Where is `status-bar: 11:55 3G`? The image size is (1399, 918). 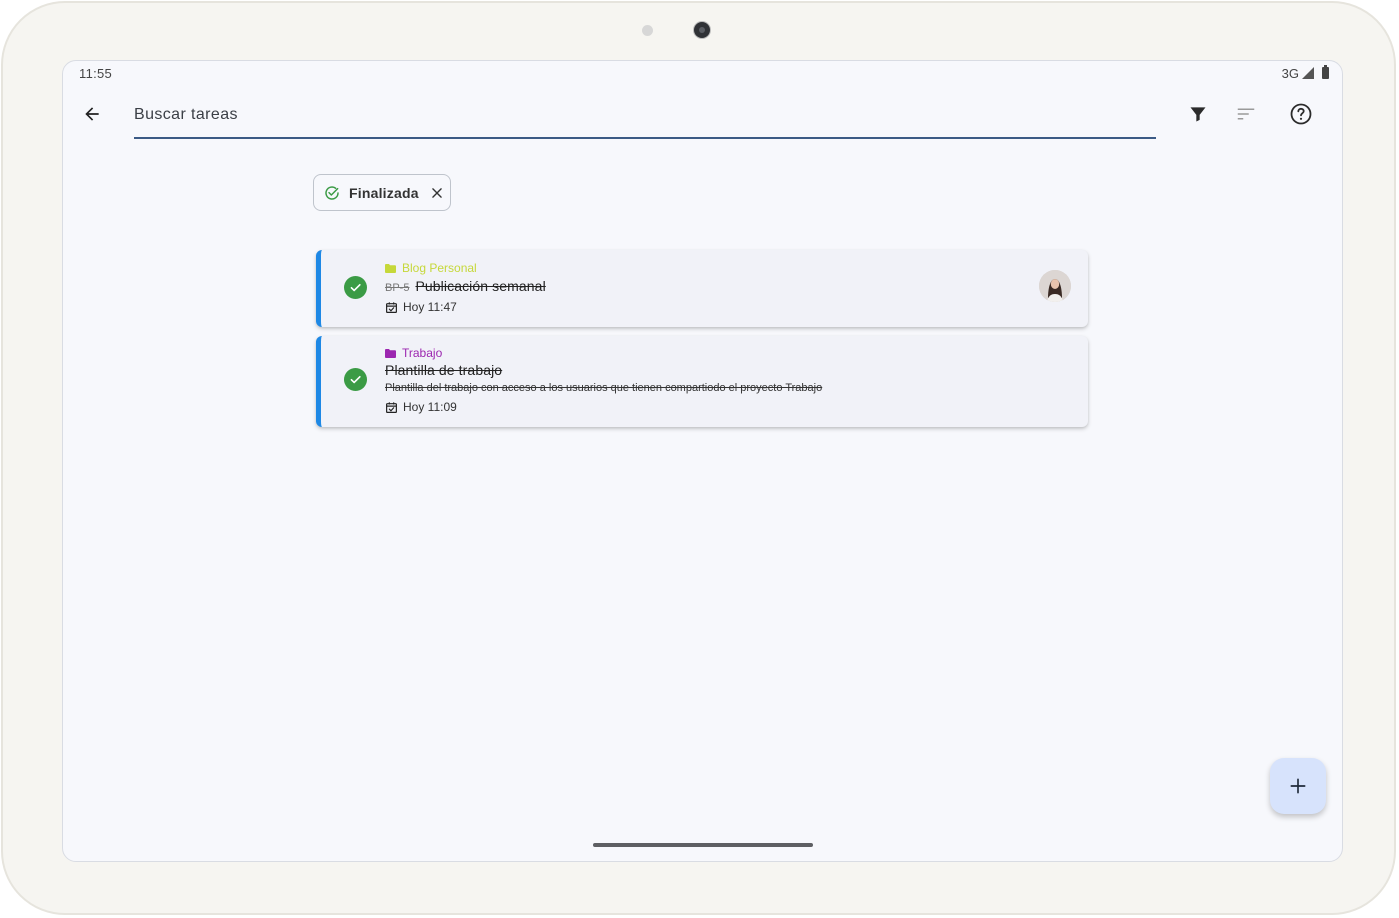
status-bar: 11:55 3G is located at coordinates (702, 74).